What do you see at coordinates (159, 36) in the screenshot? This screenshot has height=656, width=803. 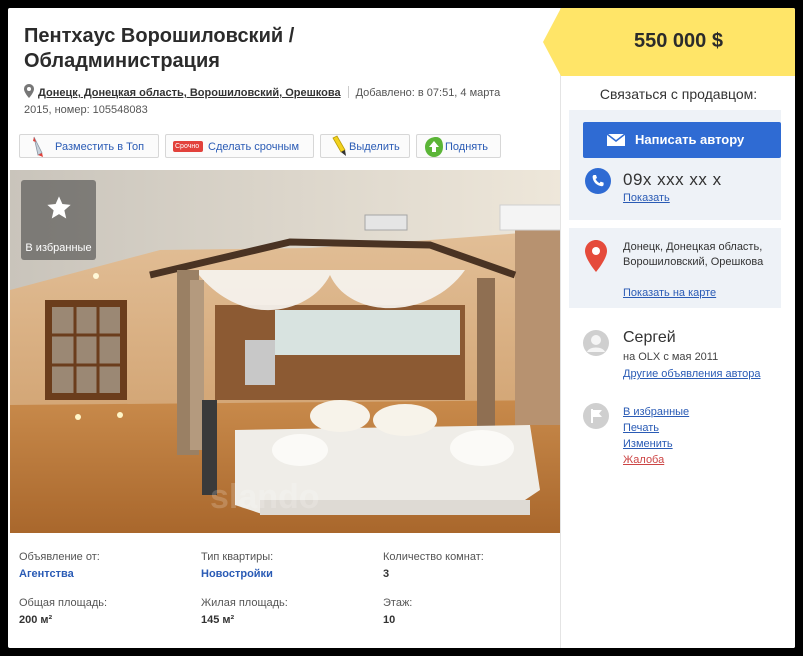 I see `title-line-1: Пентхаус Ворошиловский /` at bounding box center [159, 36].